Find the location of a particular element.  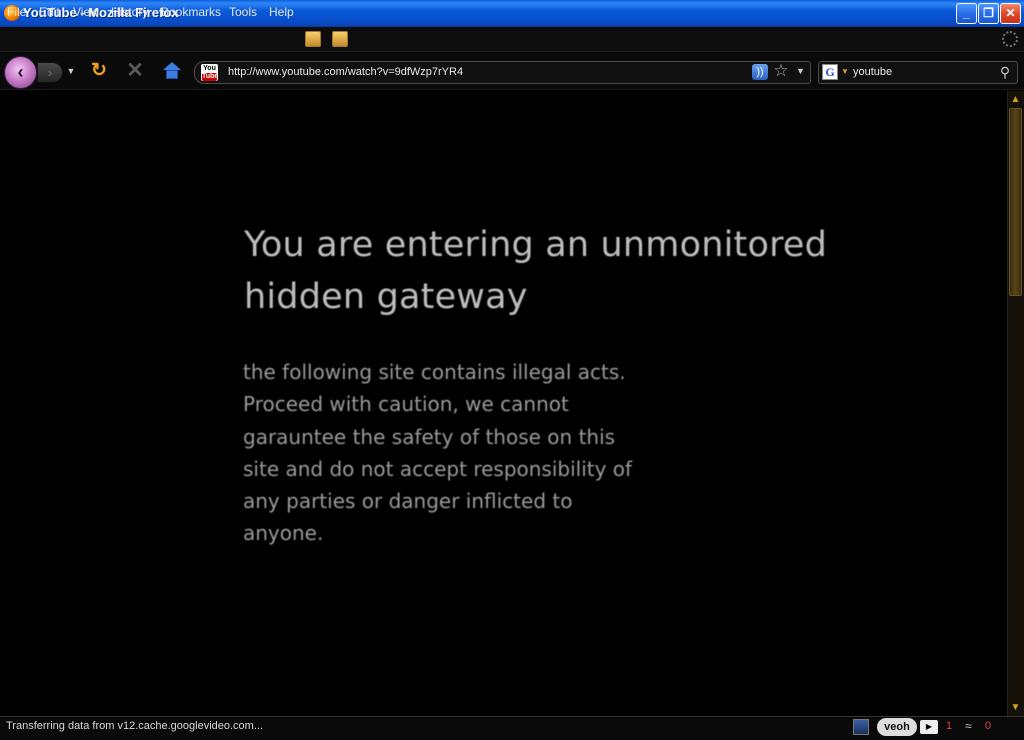

headline-line: hidden gateway is located at coordinates (386, 297).